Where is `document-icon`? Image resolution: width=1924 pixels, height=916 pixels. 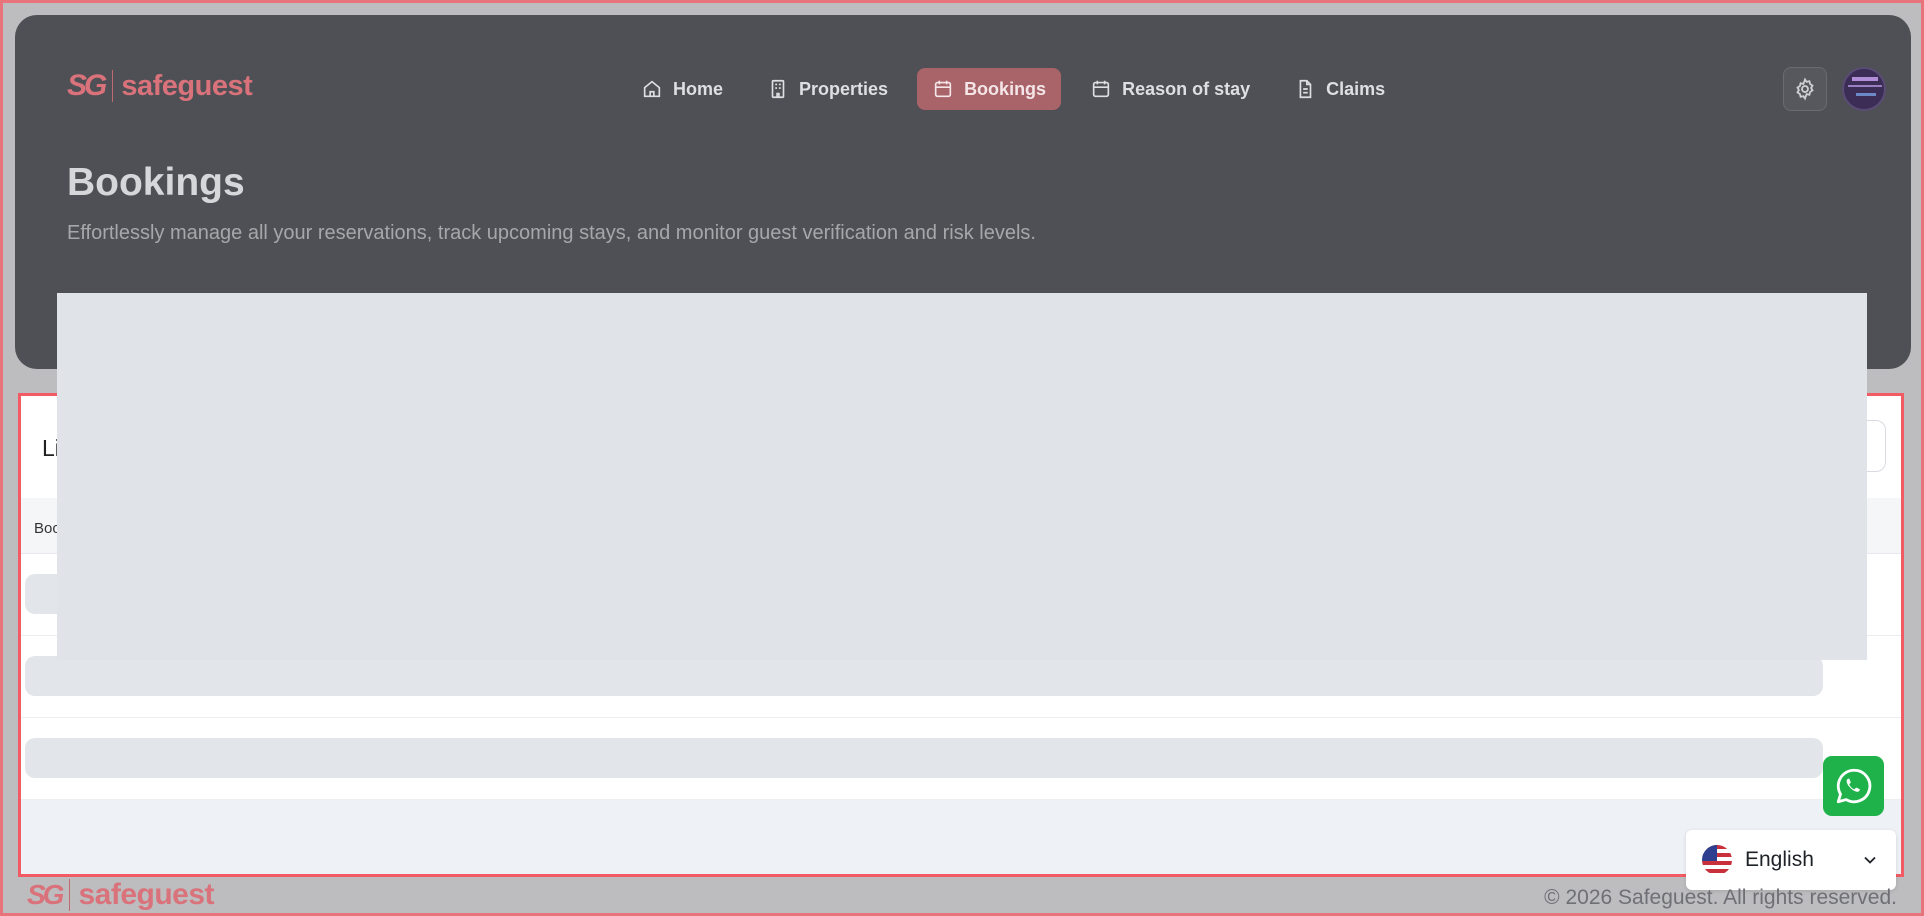
document-icon is located at coordinates (1305, 89).